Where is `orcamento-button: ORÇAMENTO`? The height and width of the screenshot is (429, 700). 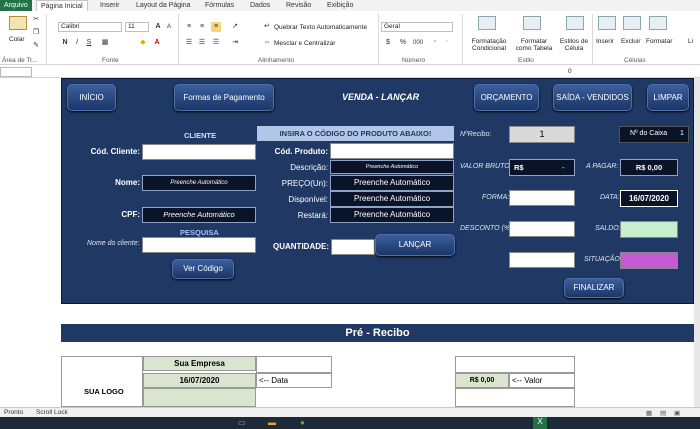
orcamento-button: ORÇAMENTO is located at coordinates (506, 97).